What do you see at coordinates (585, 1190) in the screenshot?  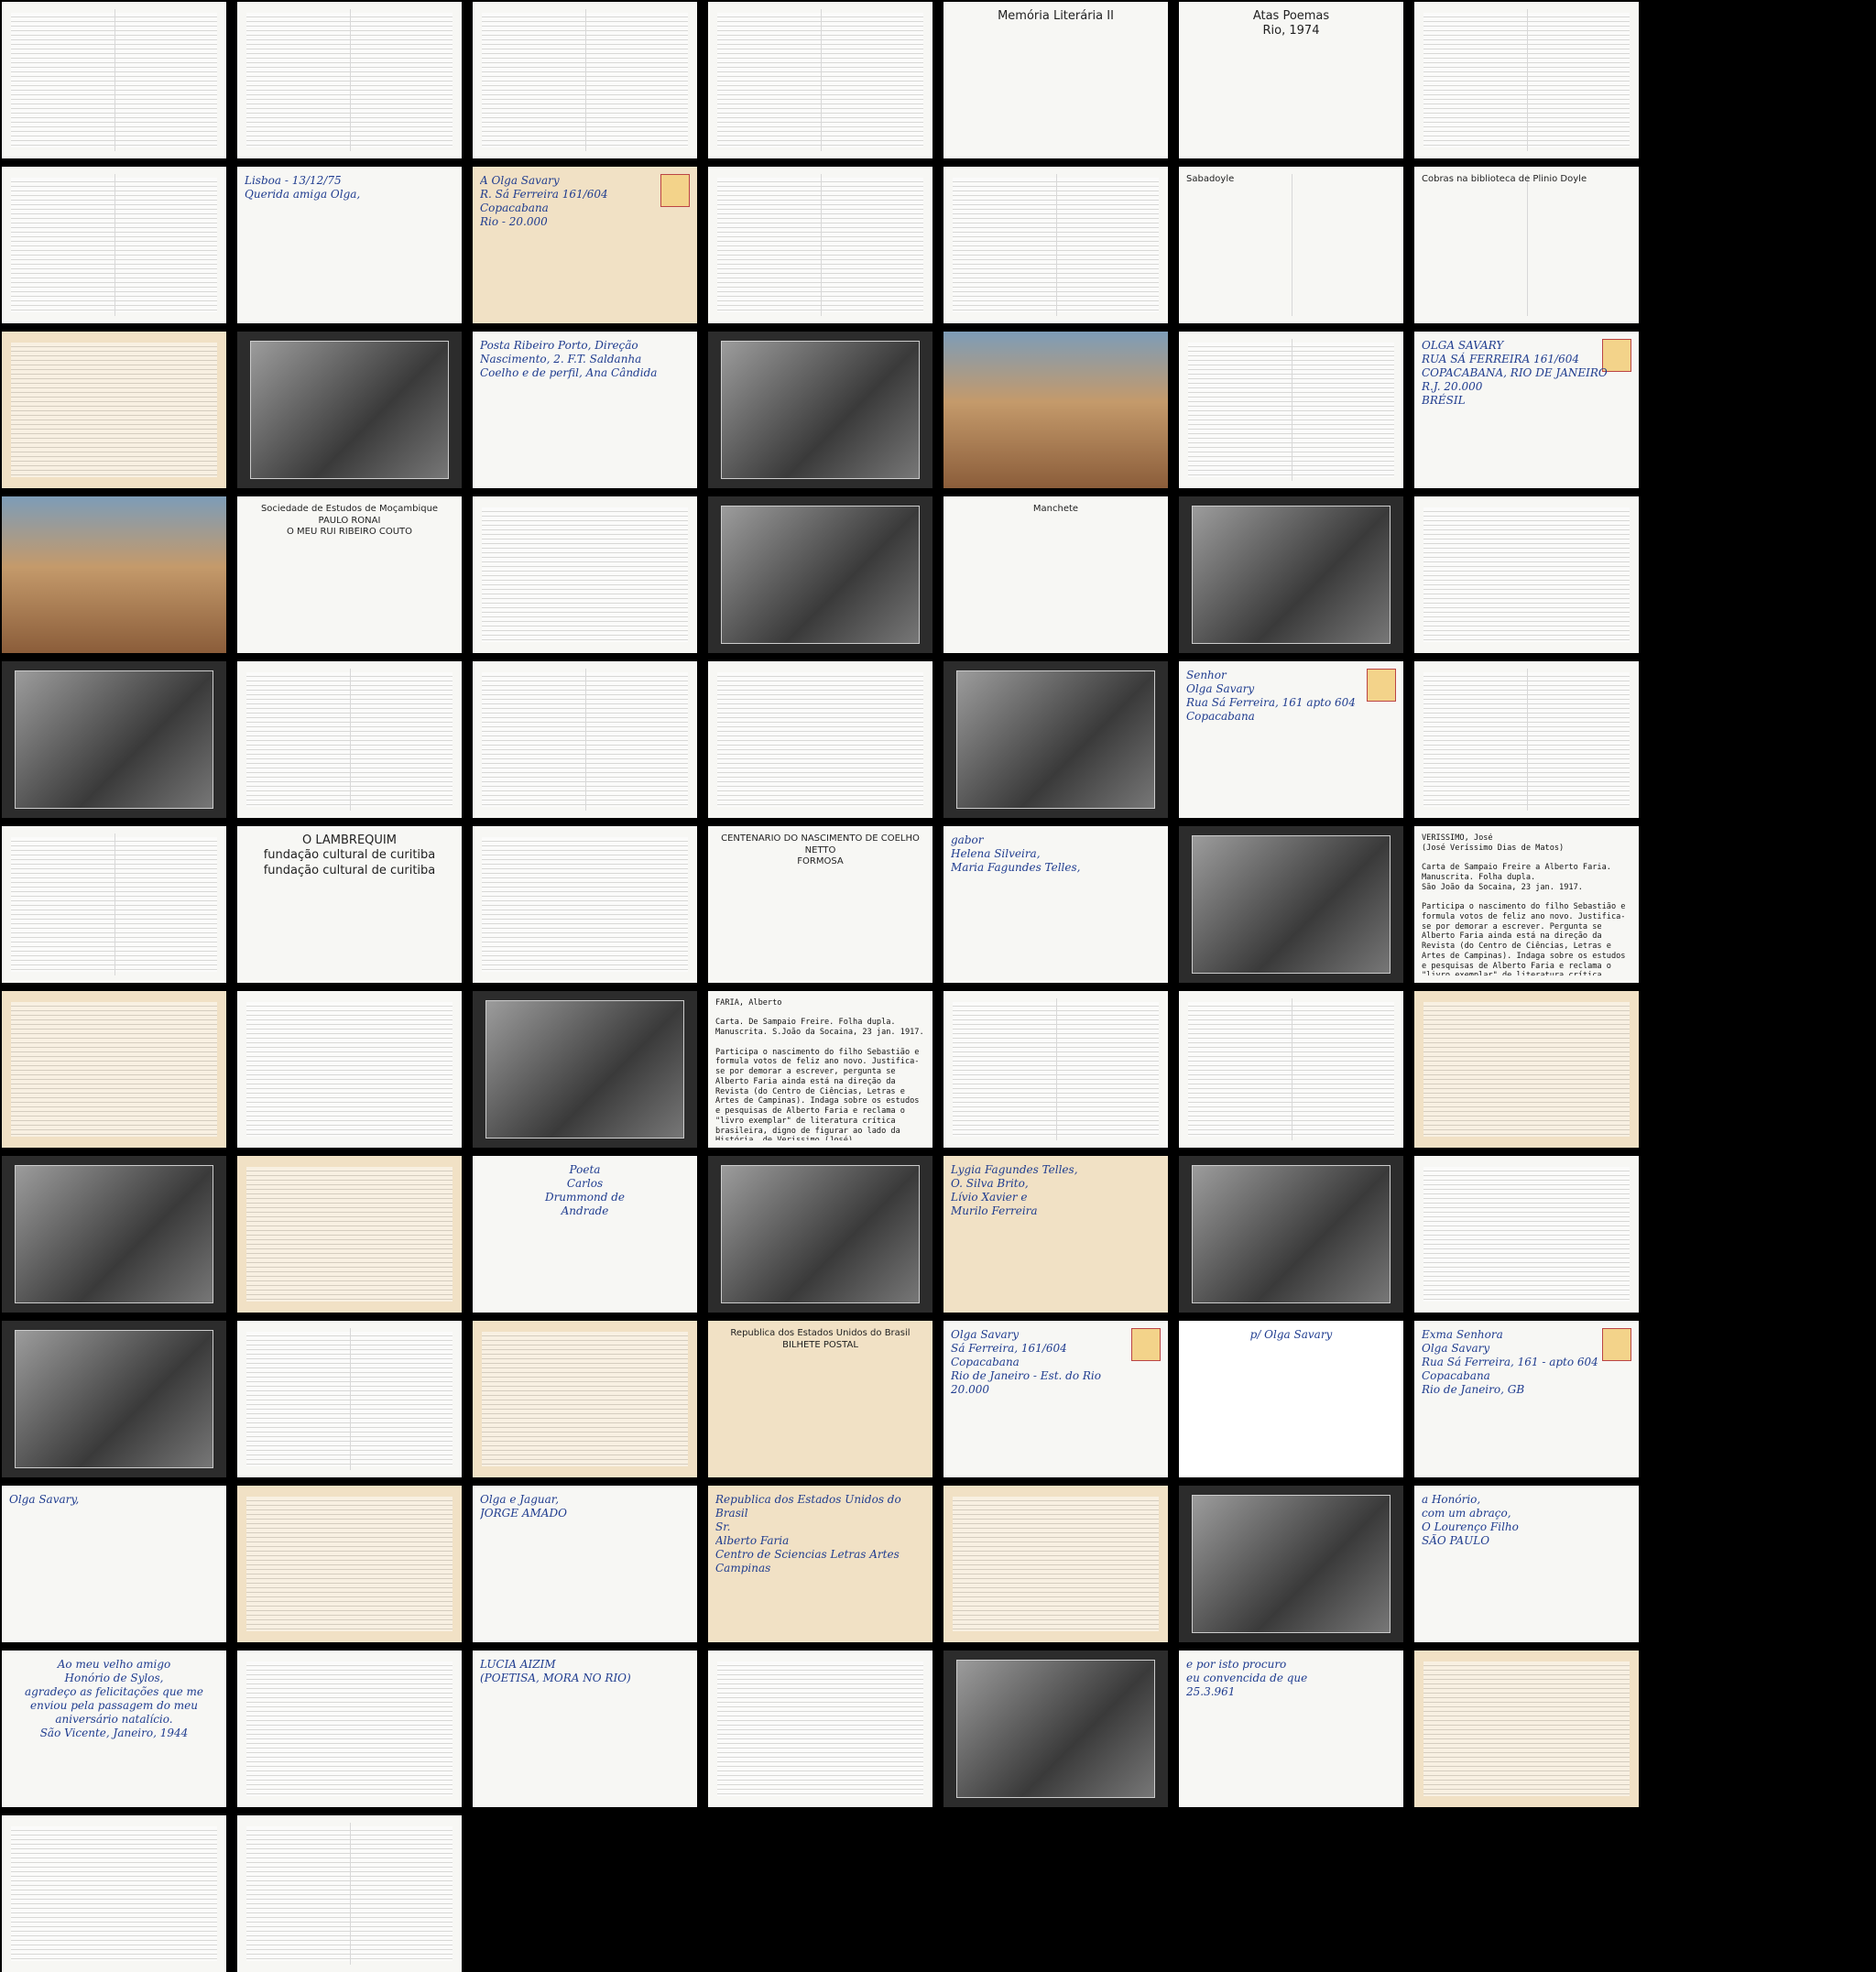 I see `thumbnail-text: Poeta Carlos Drummond de Andrade` at bounding box center [585, 1190].